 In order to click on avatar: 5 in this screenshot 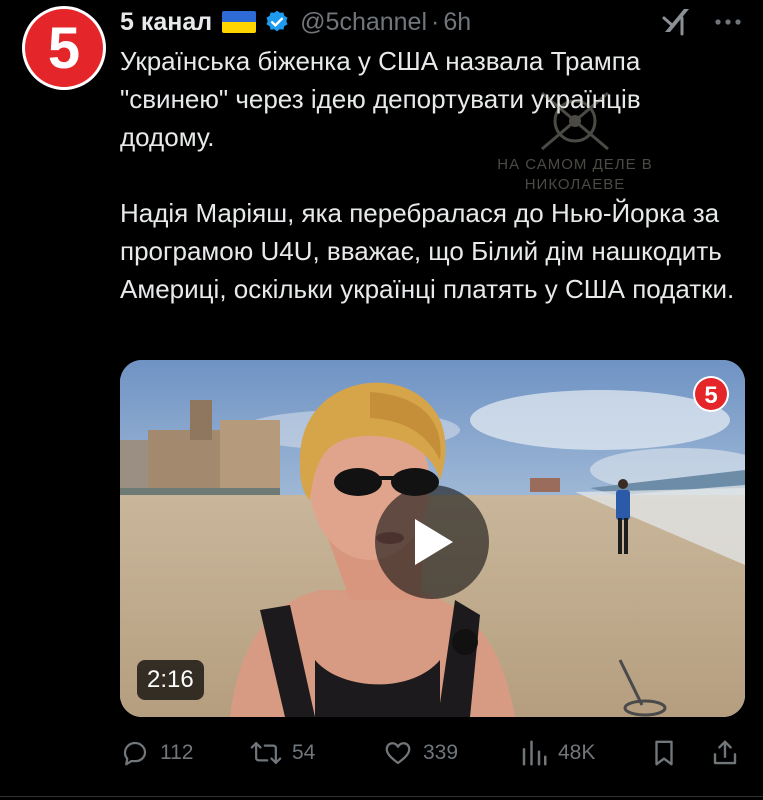, I will do `click(64, 48)`.